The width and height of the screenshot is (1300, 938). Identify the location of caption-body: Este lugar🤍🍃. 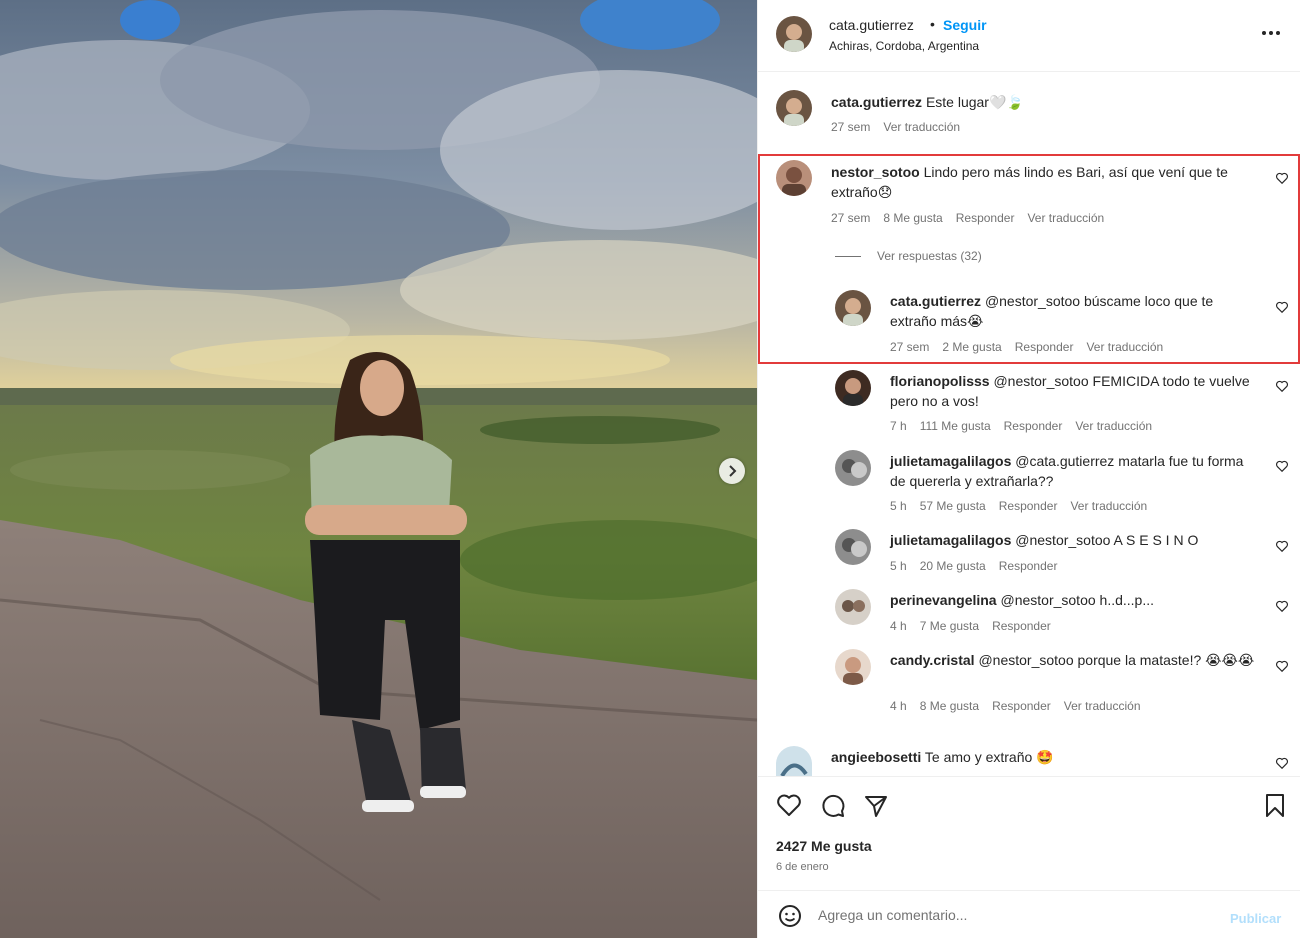
(974, 102).